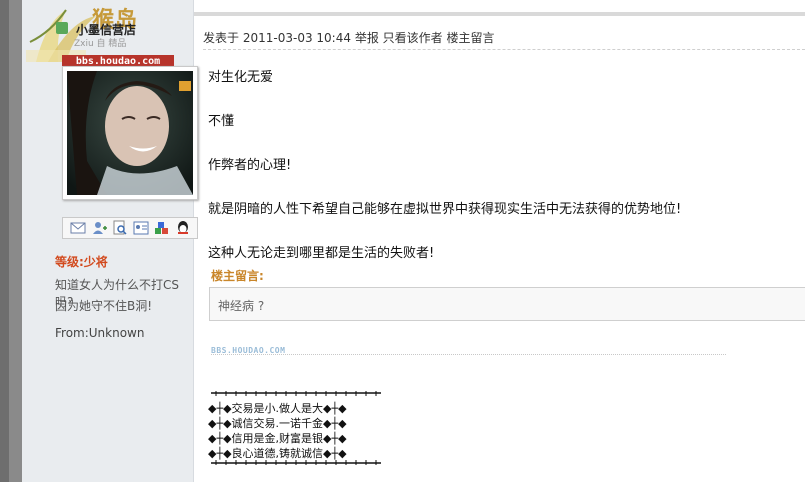  What do you see at coordinates (507, 304) in the screenshot?
I see `owner-reply-box: 神经病 ?` at bounding box center [507, 304].